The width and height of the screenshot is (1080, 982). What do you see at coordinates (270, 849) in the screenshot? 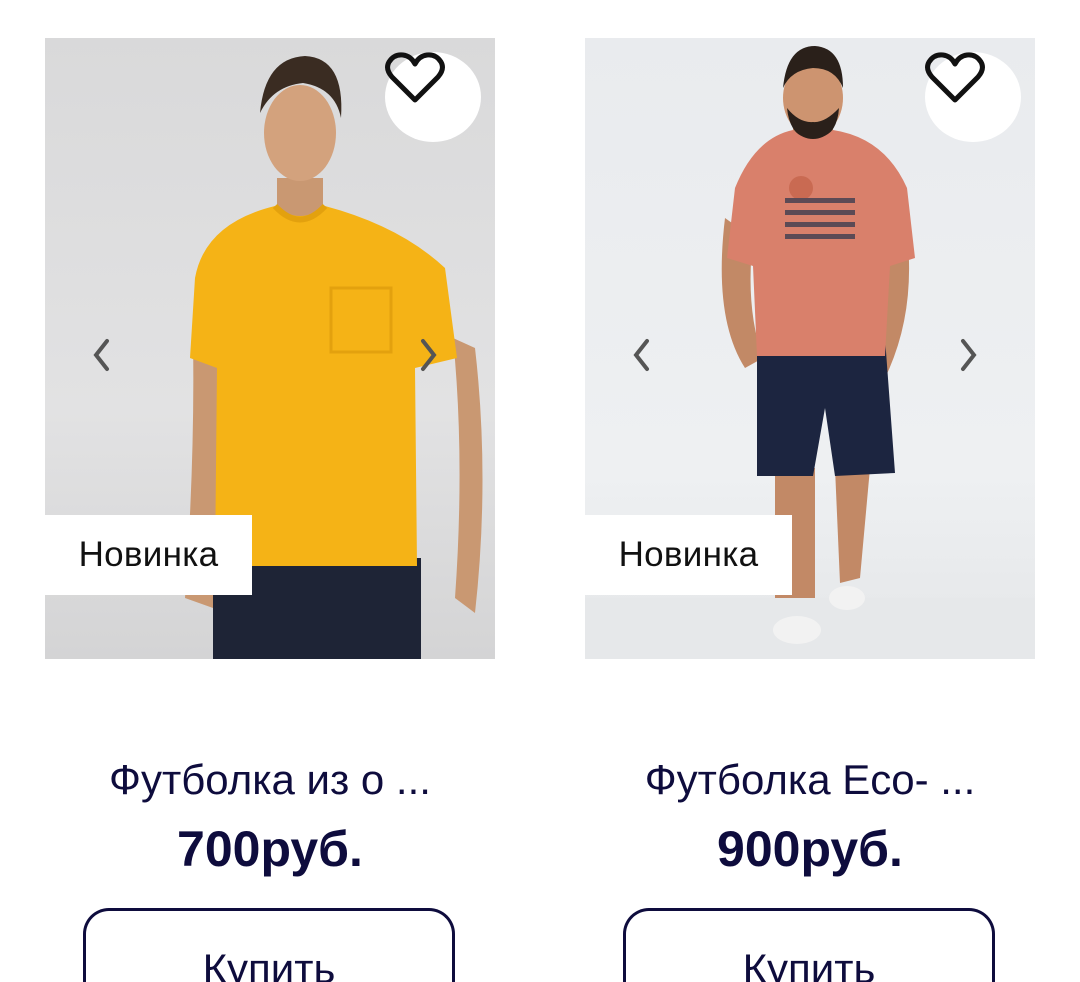
I see `product-price: 700руб.` at bounding box center [270, 849].